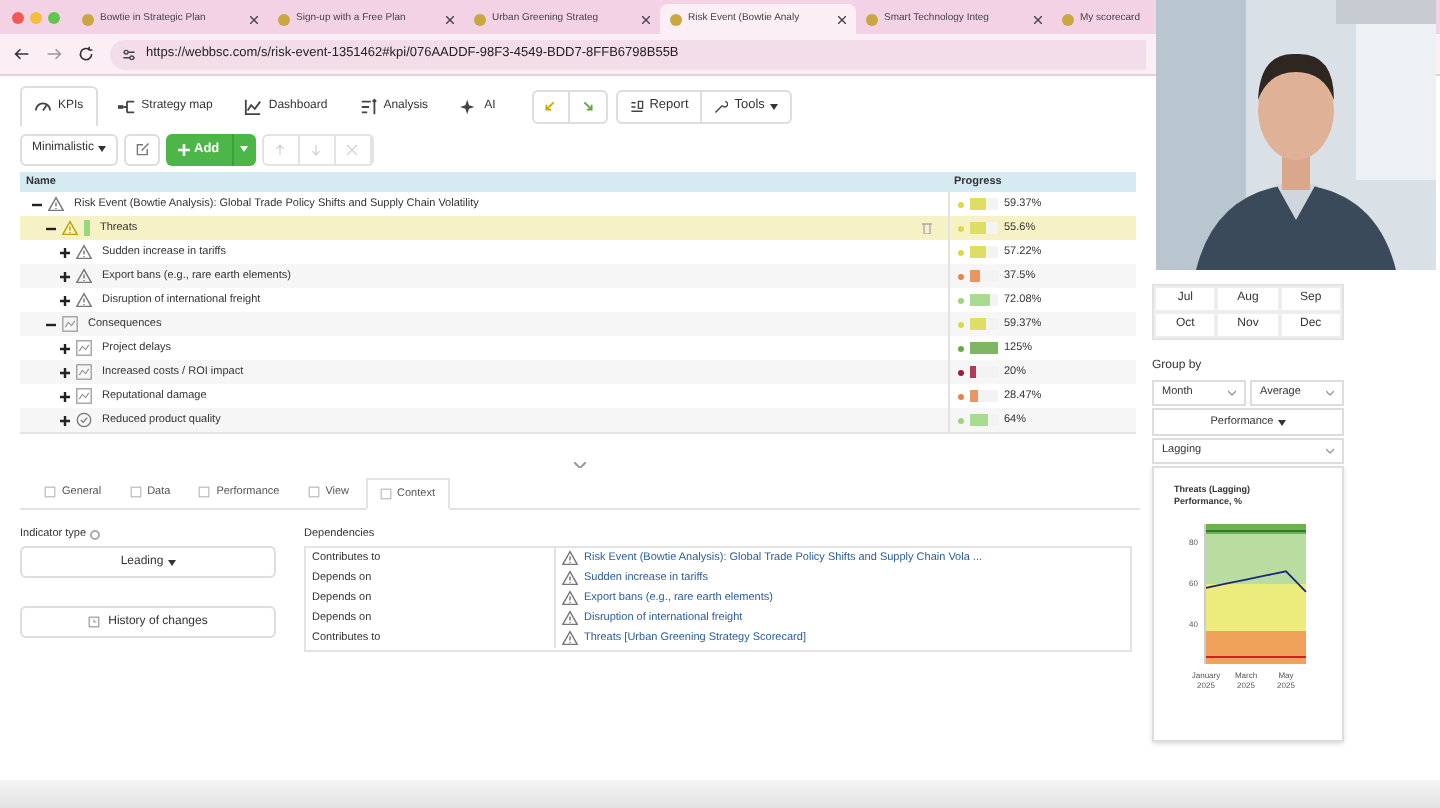 This screenshot has width=1440, height=808. I want to click on close-icon, so click(352, 149).